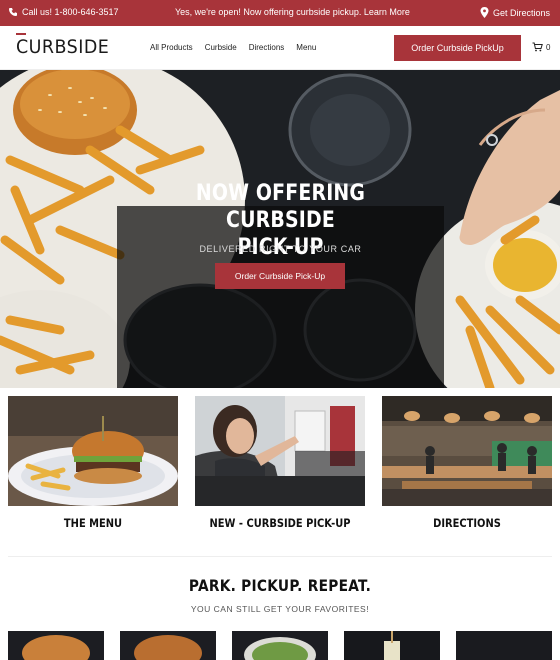  What do you see at coordinates (457, 48) in the screenshot?
I see `order-curbside-button: Order Curbside PickUp` at bounding box center [457, 48].